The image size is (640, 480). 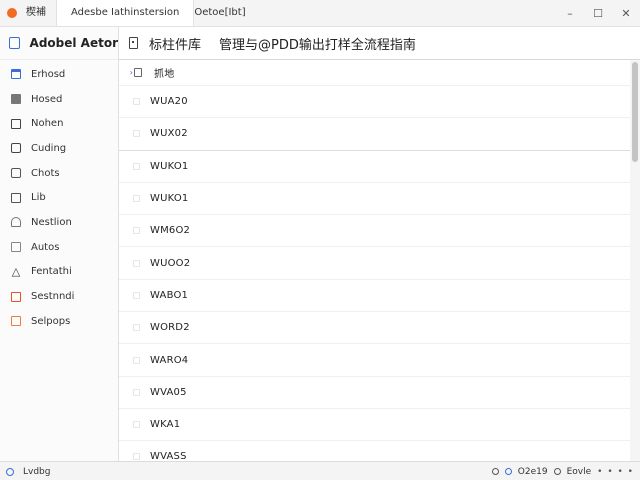 I want to click on clock-icon, so click(x=16, y=173).